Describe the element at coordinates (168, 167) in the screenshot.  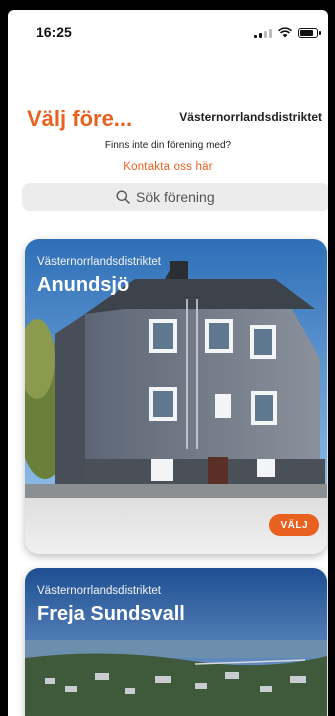
I see `contact-link: Kontakta oss här` at that location.